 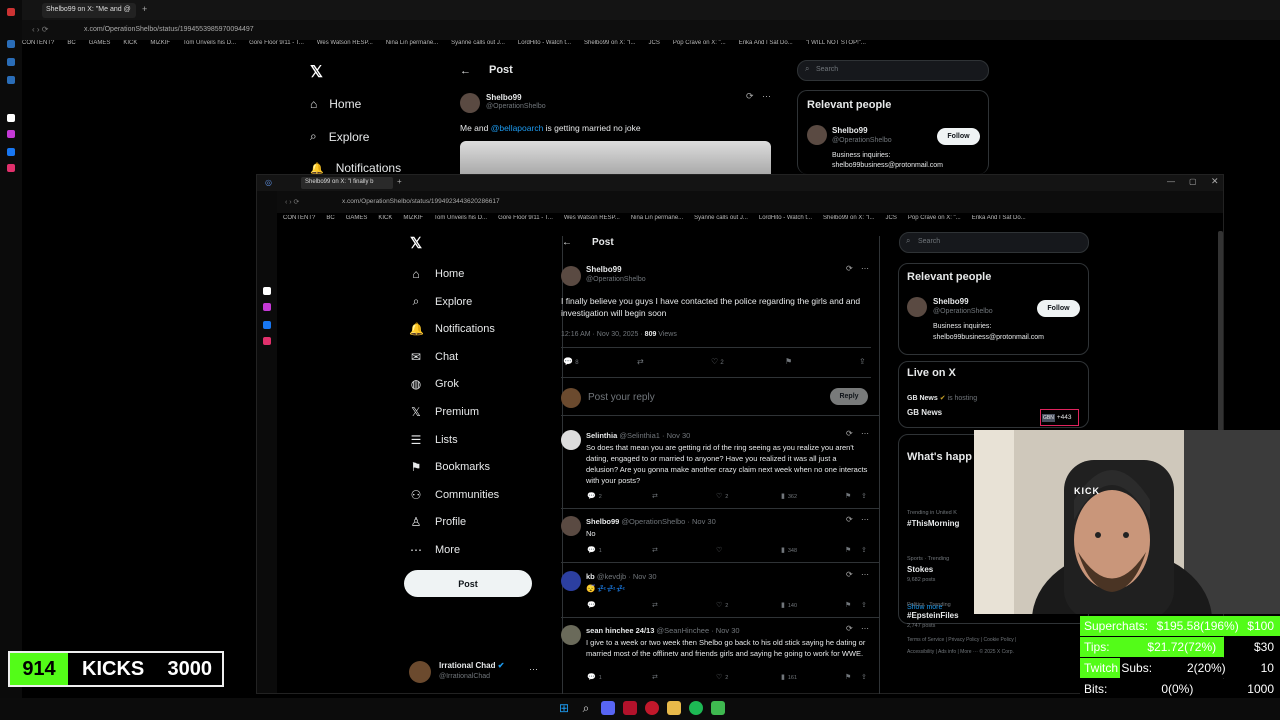 I want to click on live-show: GB News, so click(x=924, y=412).